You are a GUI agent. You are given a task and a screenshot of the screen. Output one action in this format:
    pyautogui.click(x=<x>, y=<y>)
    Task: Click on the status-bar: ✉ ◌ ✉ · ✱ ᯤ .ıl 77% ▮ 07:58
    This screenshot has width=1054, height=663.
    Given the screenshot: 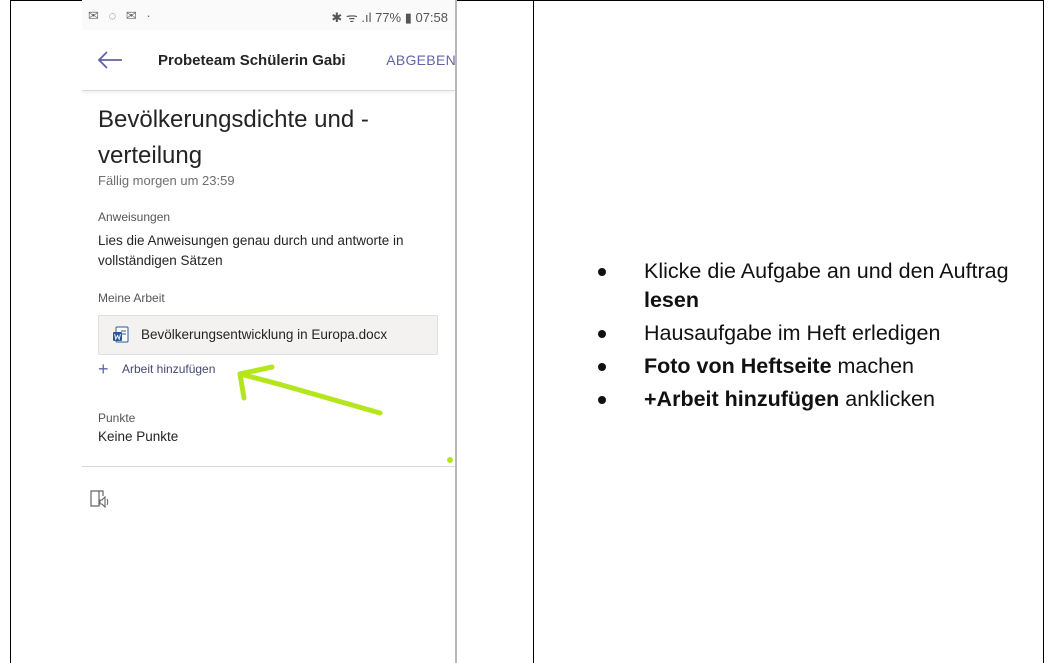 What is the action you would take?
    pyautogui.click(x=269, y=15)
    